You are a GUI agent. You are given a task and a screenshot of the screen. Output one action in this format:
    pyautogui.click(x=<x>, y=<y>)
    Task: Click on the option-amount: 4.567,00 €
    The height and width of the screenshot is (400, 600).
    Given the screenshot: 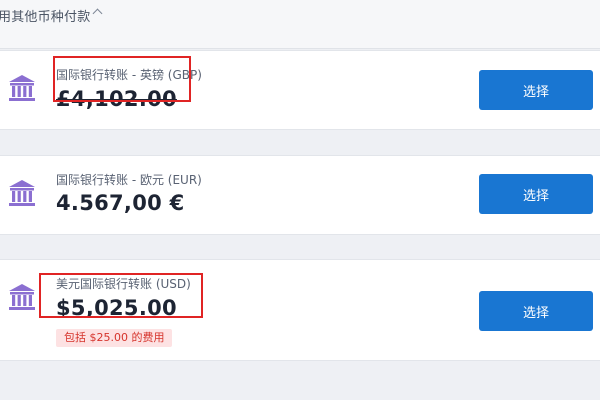 What is the action you would take?
    pyautogui.click(x=120, y=203)
    